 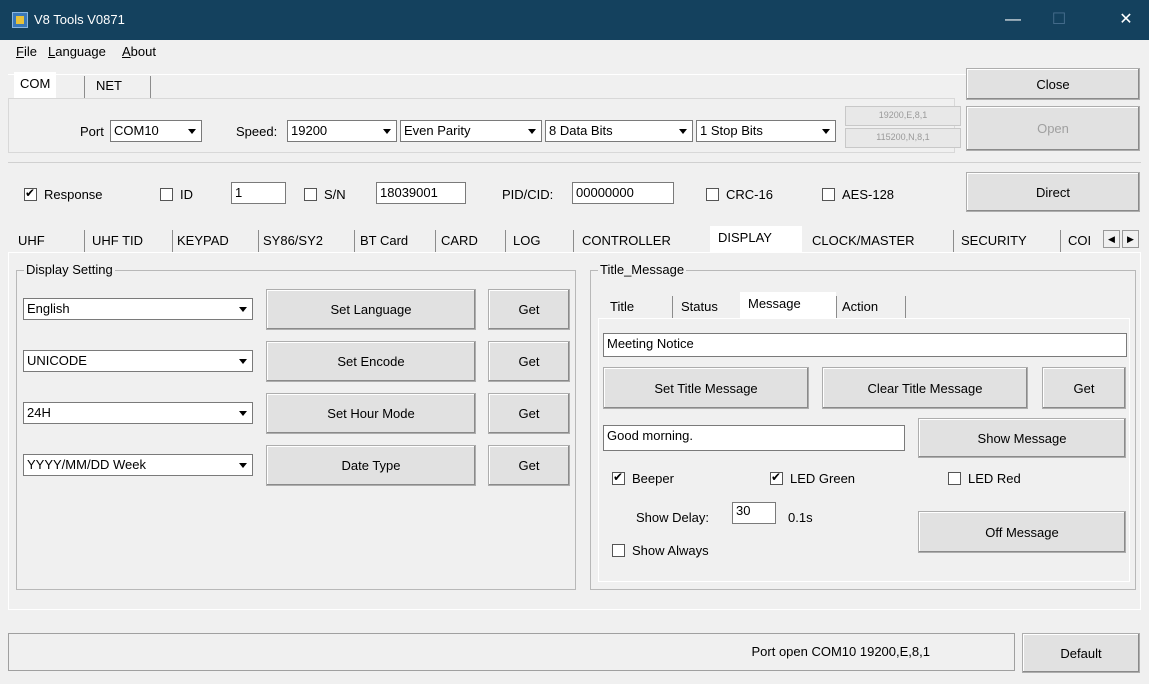 What do you see at coordinates (138, 309) in the screenshot?
I see `language-select: English` at bounding box center [138, 309].